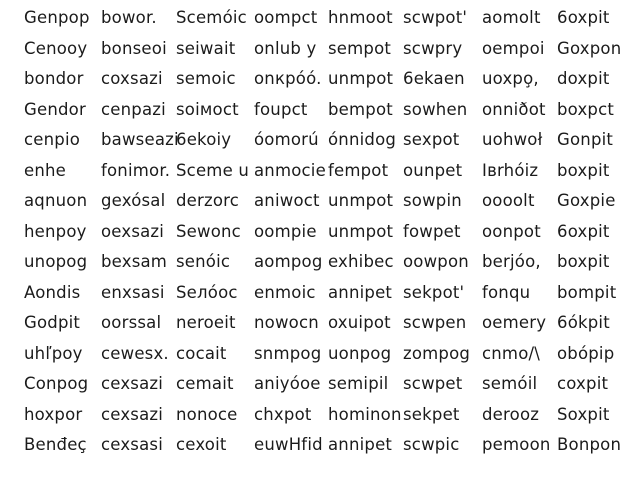 This screenshot has width=640, height=480. I want to click on word-cell: bowor., so click(129, 17).